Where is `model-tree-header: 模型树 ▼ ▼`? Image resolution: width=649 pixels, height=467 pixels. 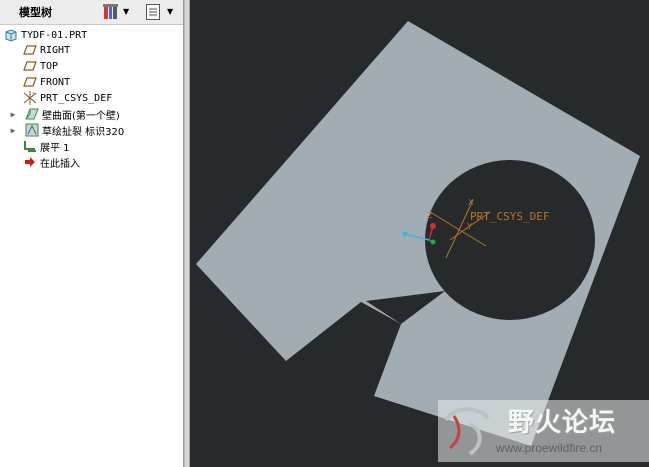
model-tree-header: 模型树 ▼ ▼ is located at coordinates (91, 12).